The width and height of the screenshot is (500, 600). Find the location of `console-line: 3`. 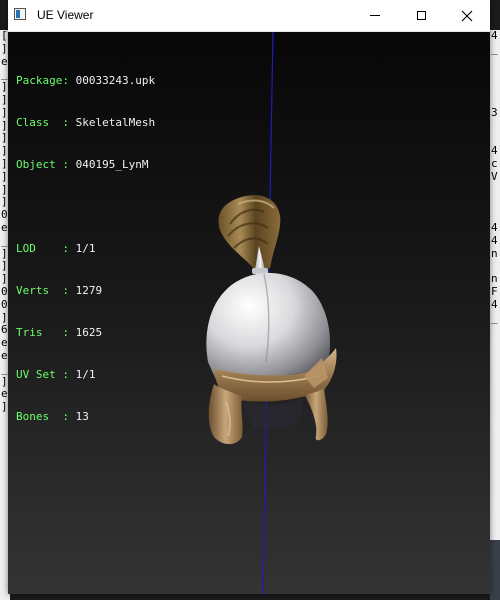

console-line: 3 is located at coordinates (494, 112).